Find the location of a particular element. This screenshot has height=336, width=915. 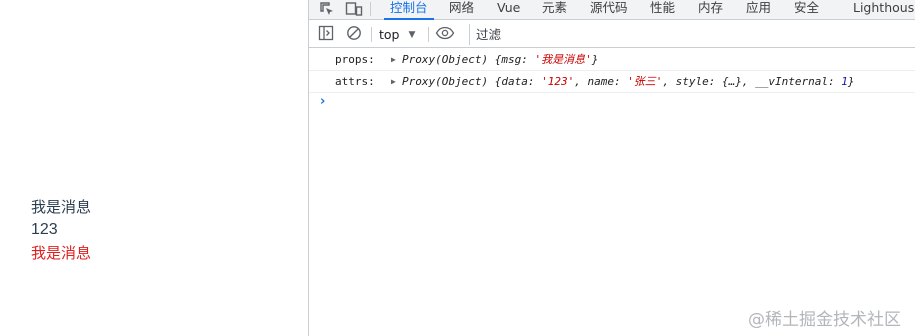

tab-memory: 内存 is located at coordinates (710, 10).